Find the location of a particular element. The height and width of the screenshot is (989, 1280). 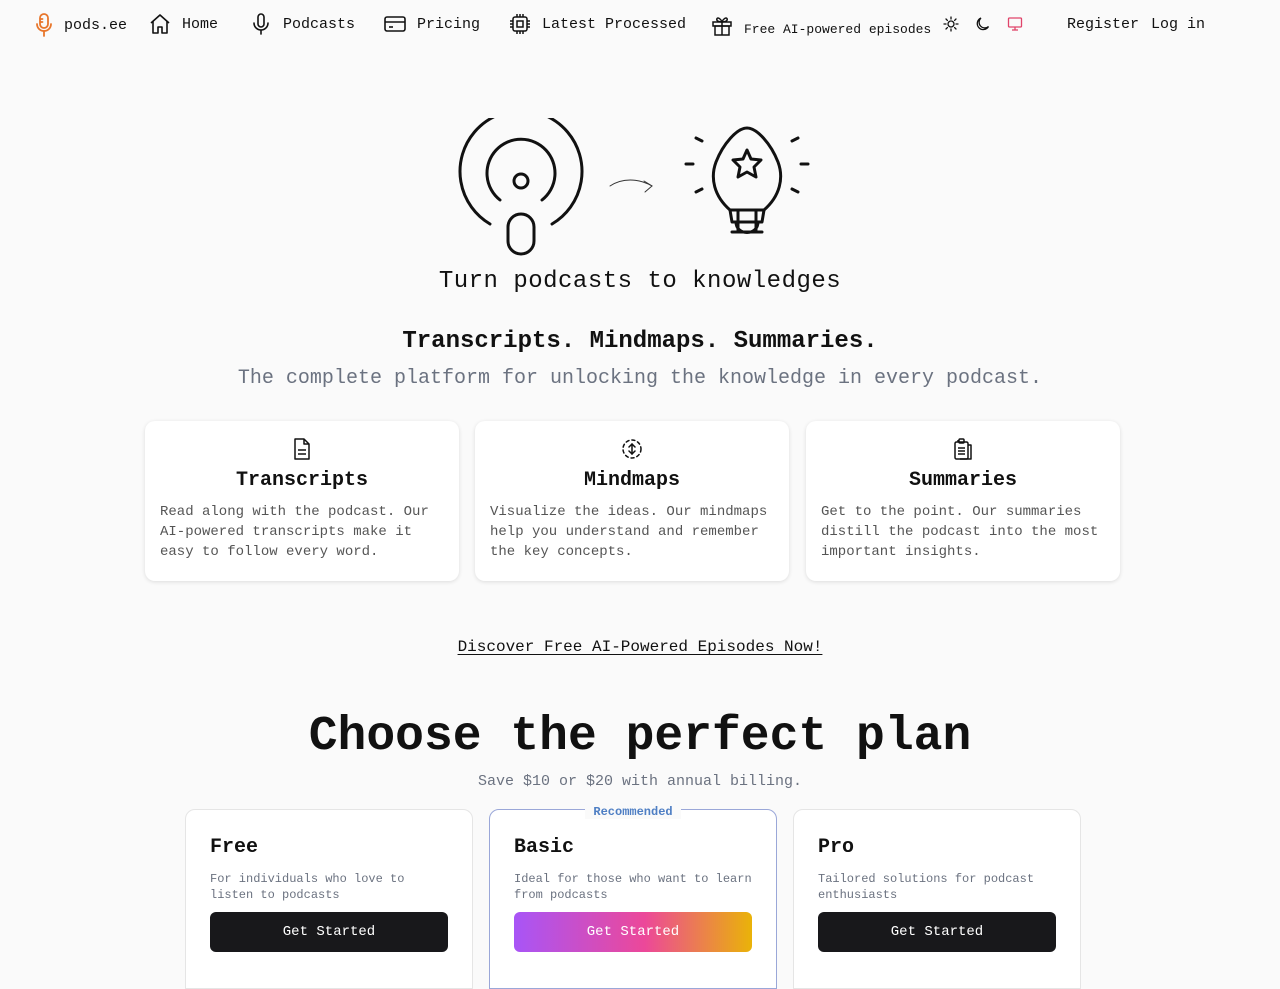

nav-home: Home is located at coordinates (183, 24).